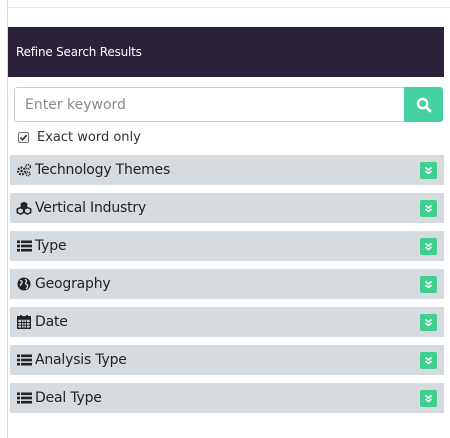  What do you see at coordinates (91, 208) in the screenshot?
I see `facet-label: Vertical Industry` at bounding box center [91, 208].